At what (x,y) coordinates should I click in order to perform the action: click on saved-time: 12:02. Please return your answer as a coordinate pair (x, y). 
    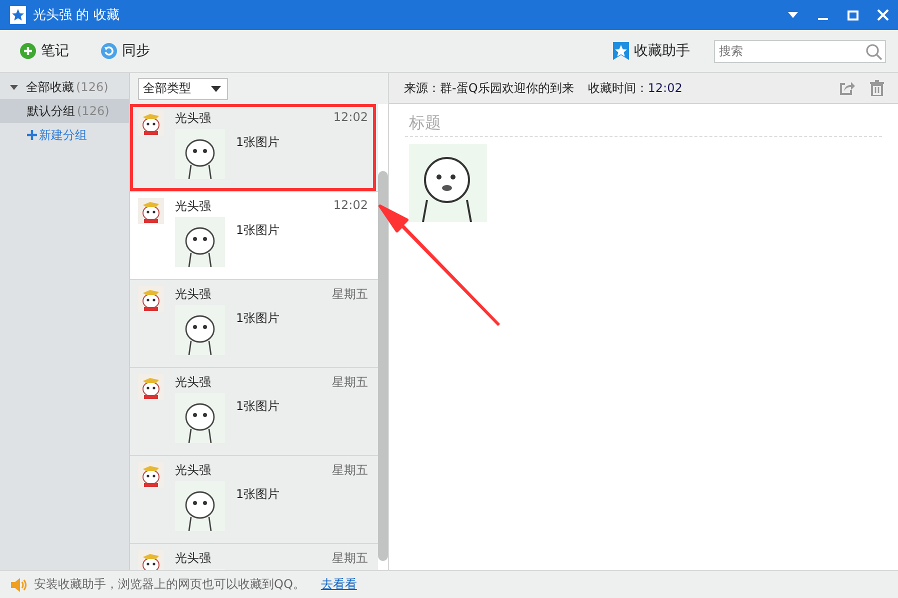
    Looking at the image, I should click on (665, 88).